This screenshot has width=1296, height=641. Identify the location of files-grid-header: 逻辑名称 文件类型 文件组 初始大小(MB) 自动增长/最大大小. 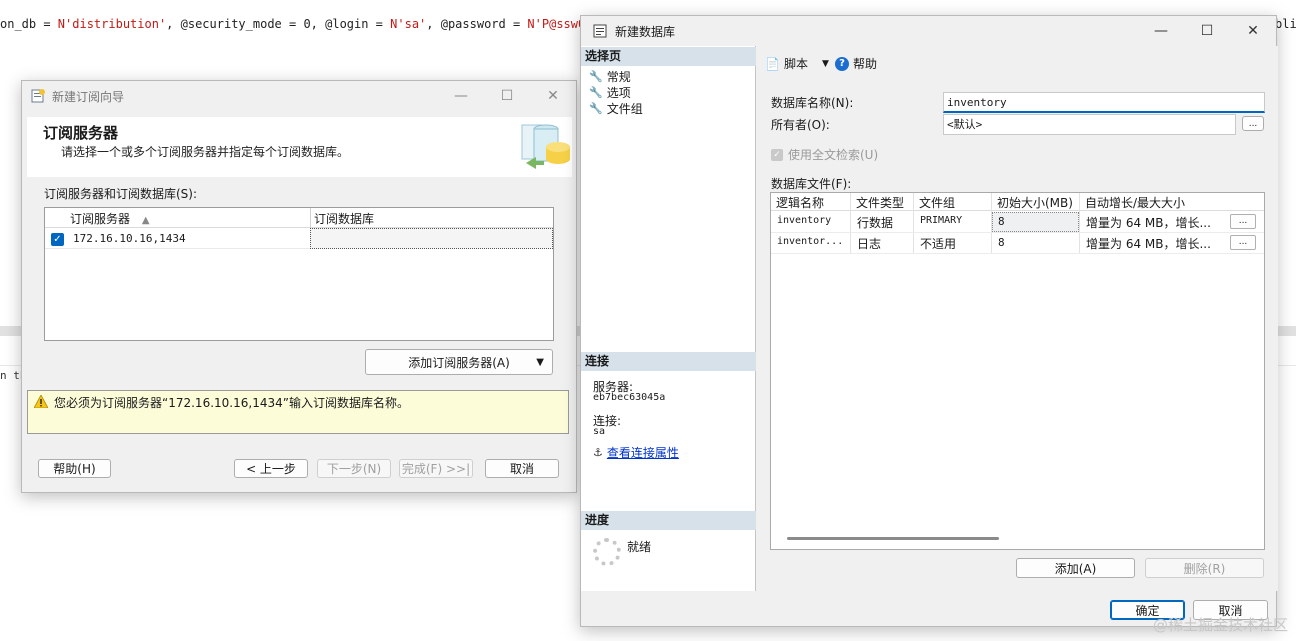
(1017, 202).